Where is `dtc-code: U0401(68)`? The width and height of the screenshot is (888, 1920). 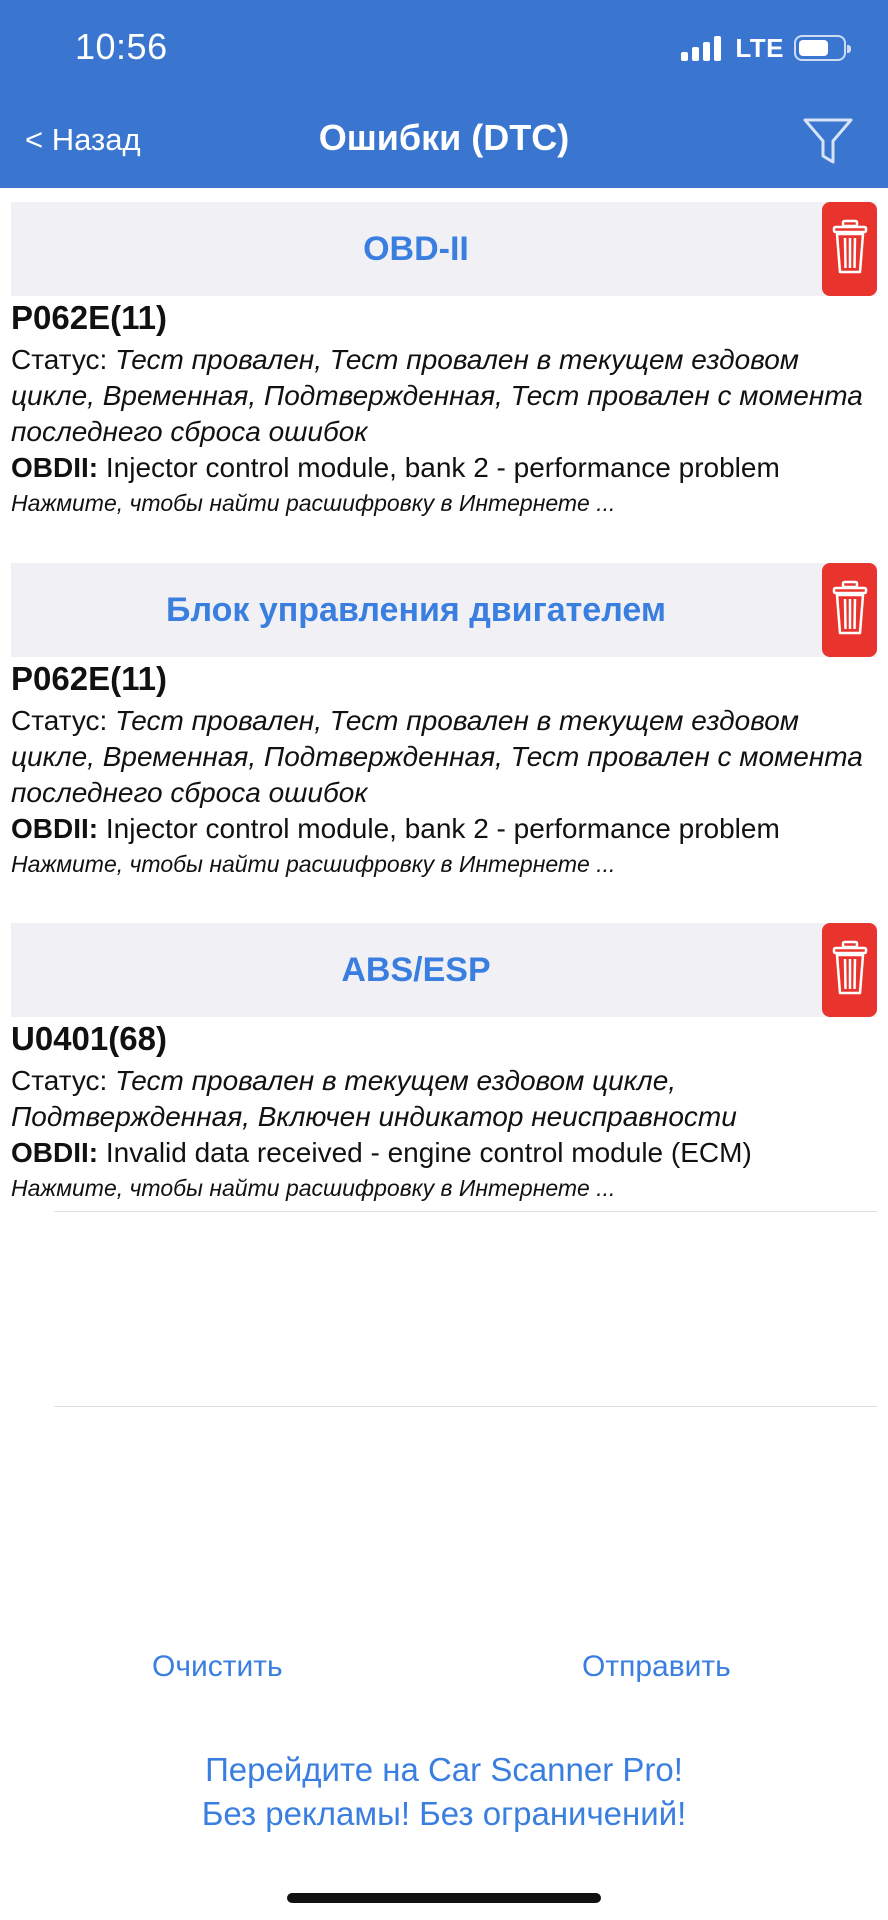 dtc-code: U0401(68) is located at coordinates (89, 1038).